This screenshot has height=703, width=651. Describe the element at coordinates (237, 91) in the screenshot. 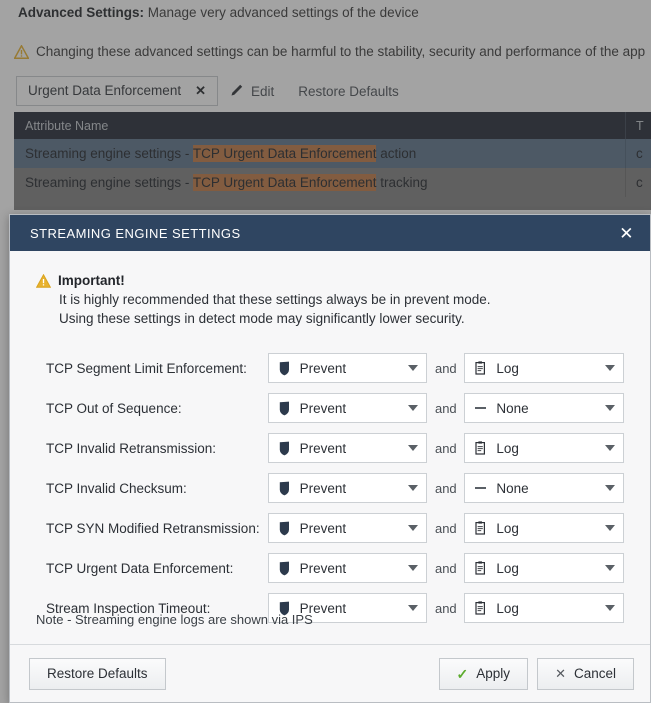

I see `pencil-icon` at that location.